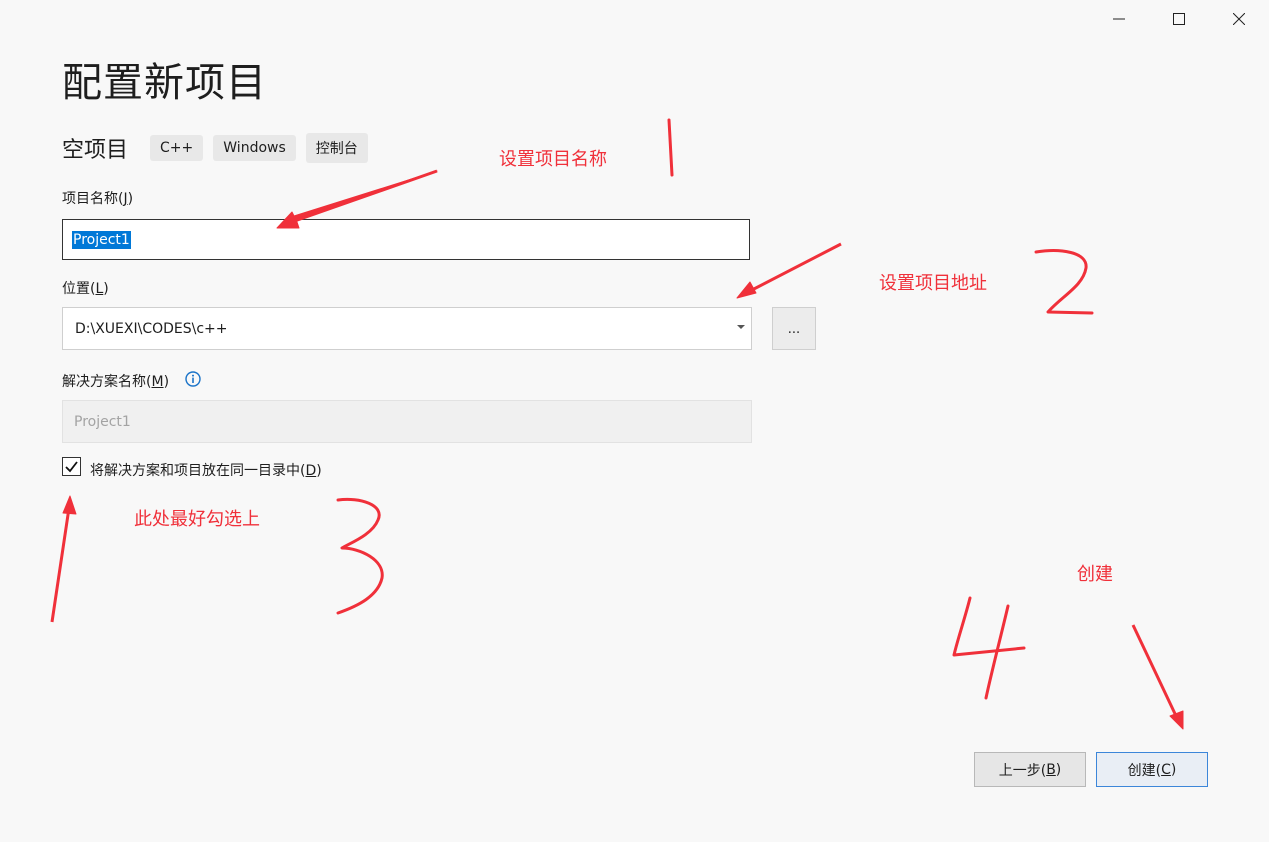 The image size is (1269, 842). I want to click on minimize-button, so click(1119, 19).